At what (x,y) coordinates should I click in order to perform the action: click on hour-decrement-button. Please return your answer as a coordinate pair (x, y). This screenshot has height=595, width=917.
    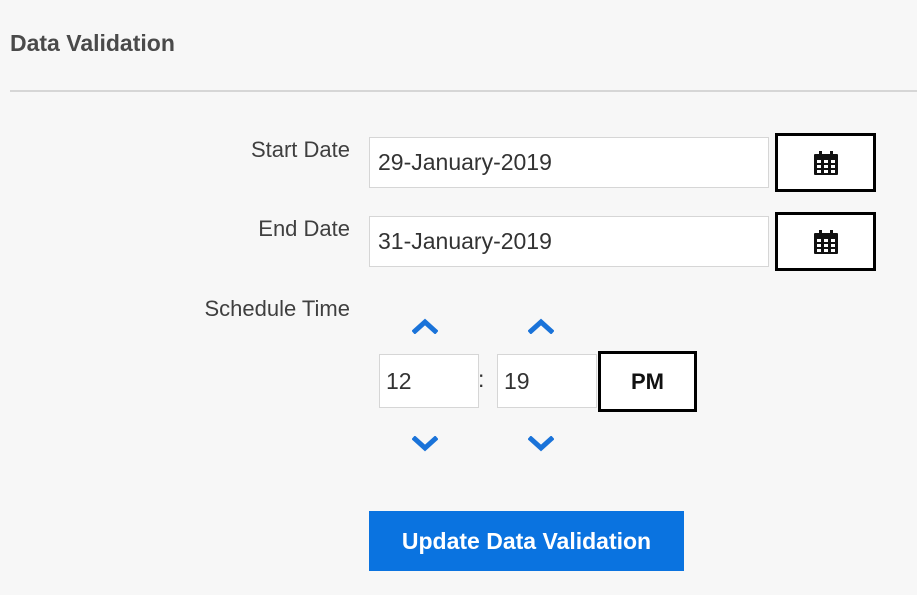
    Looking at the image, I should click on (425, 444).